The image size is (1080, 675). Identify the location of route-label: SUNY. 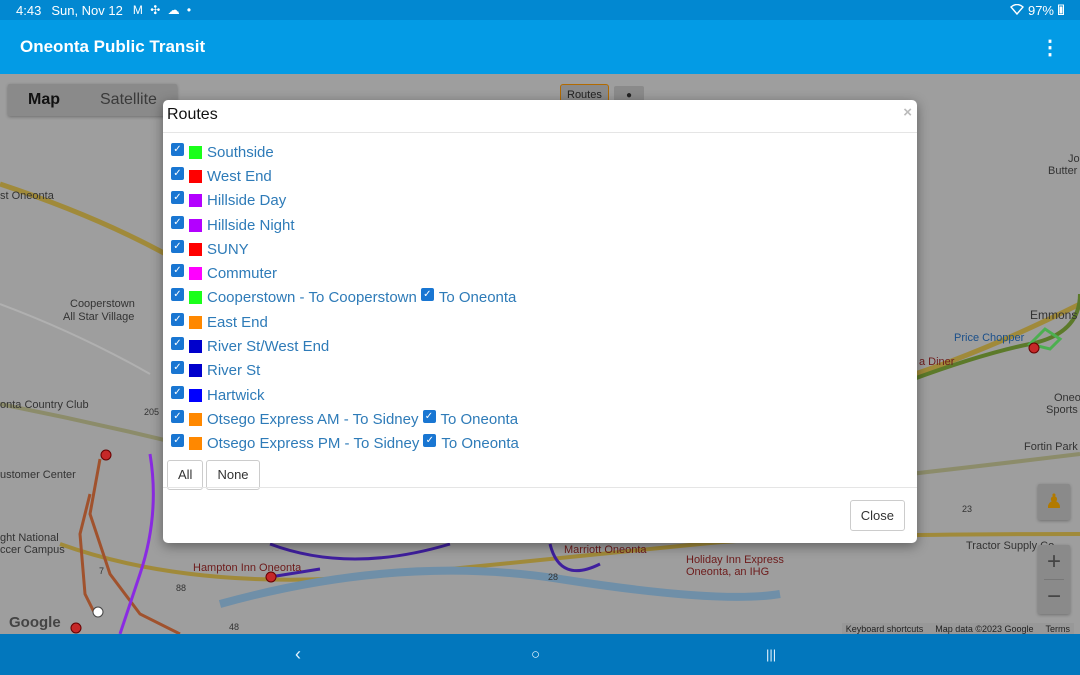
(228, 249).